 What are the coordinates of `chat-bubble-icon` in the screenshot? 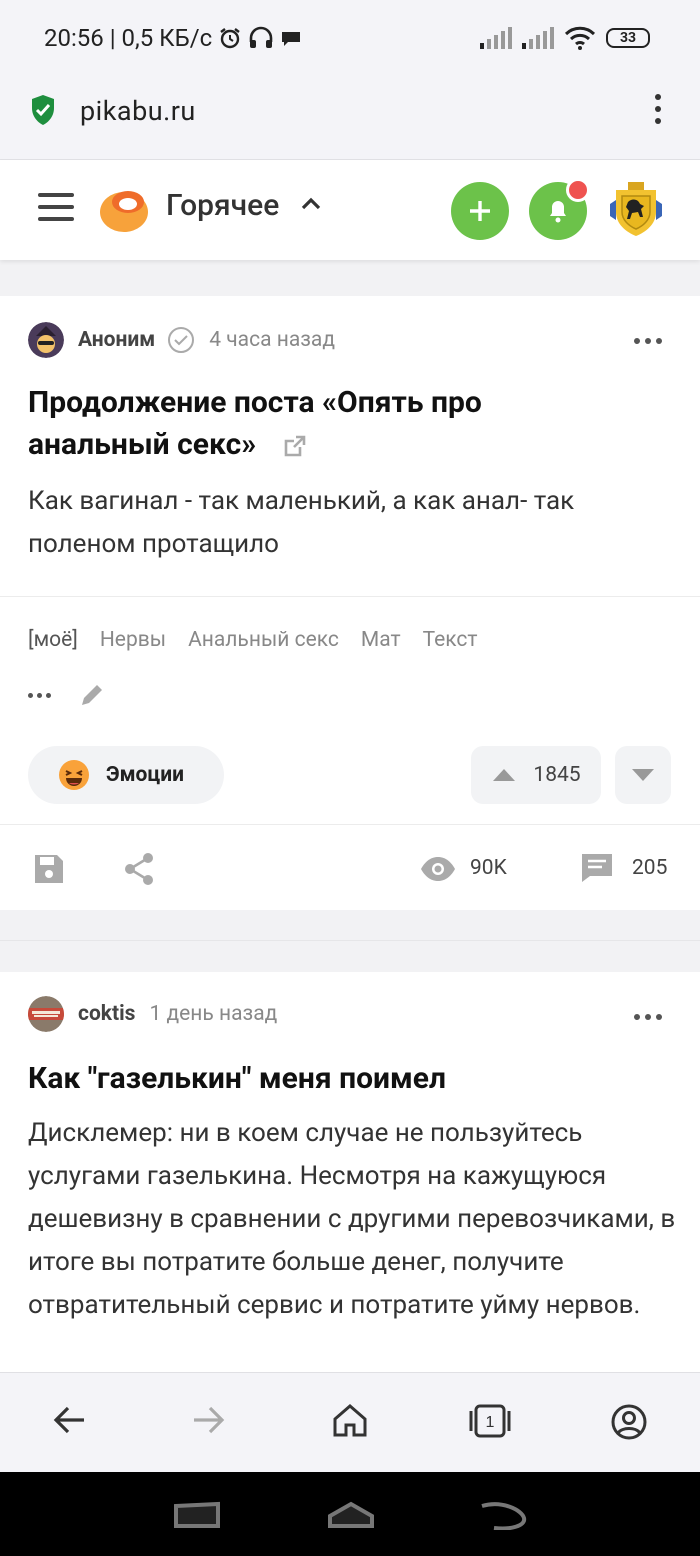 It's located at (291, 39).